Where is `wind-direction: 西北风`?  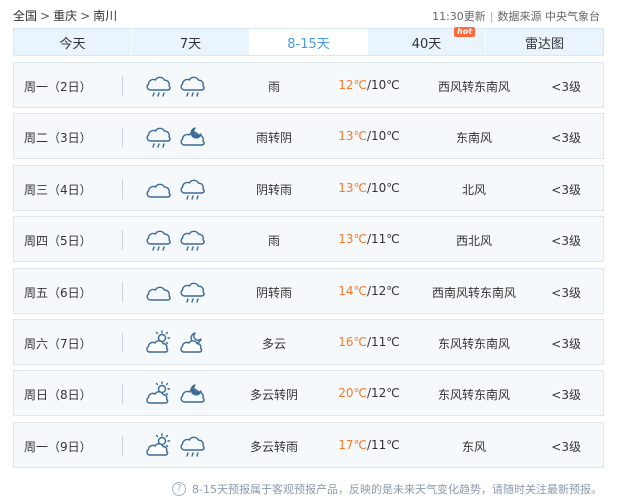
wind-direction: 西北风 is located at coordinates (473, 241).